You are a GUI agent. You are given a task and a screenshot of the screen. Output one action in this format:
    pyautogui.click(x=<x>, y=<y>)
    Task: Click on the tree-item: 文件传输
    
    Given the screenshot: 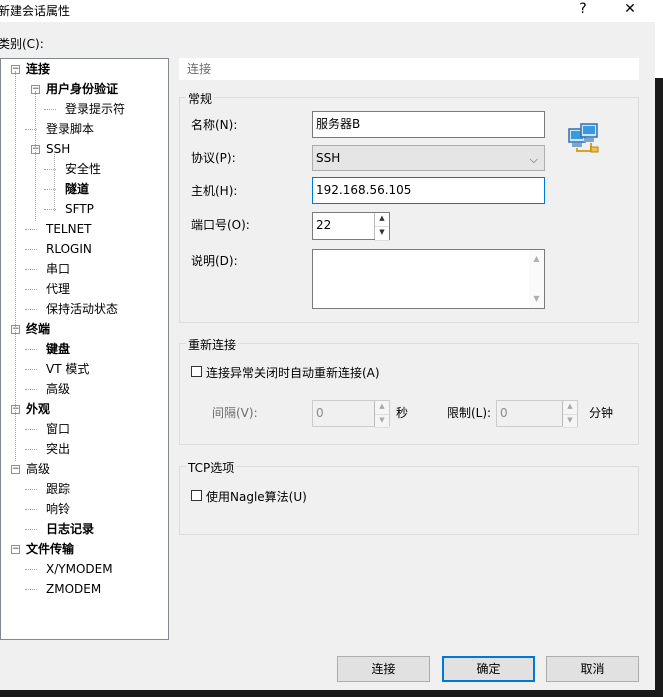 What is the action you would take?
    pyautogui.click(x=50, y=549)
    